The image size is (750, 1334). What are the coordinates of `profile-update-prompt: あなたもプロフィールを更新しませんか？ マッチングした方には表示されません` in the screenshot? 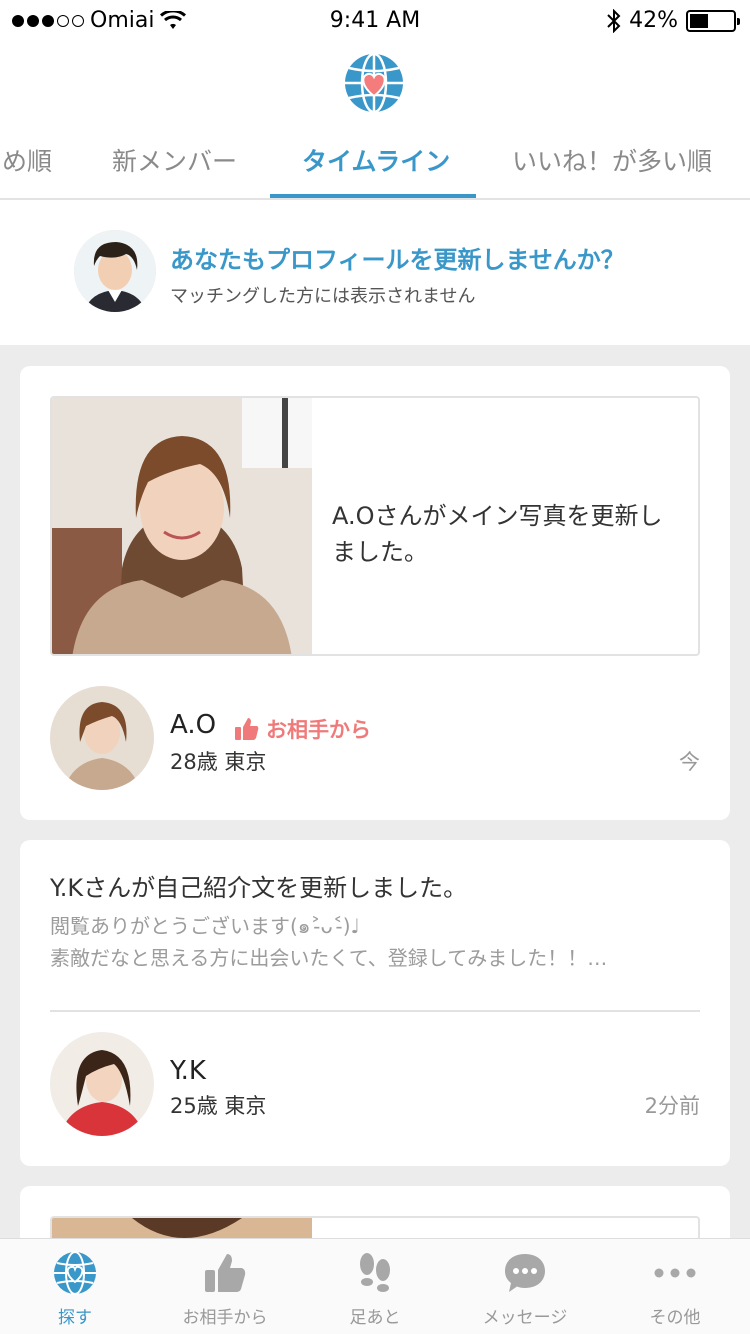 It's located at (375, 272).